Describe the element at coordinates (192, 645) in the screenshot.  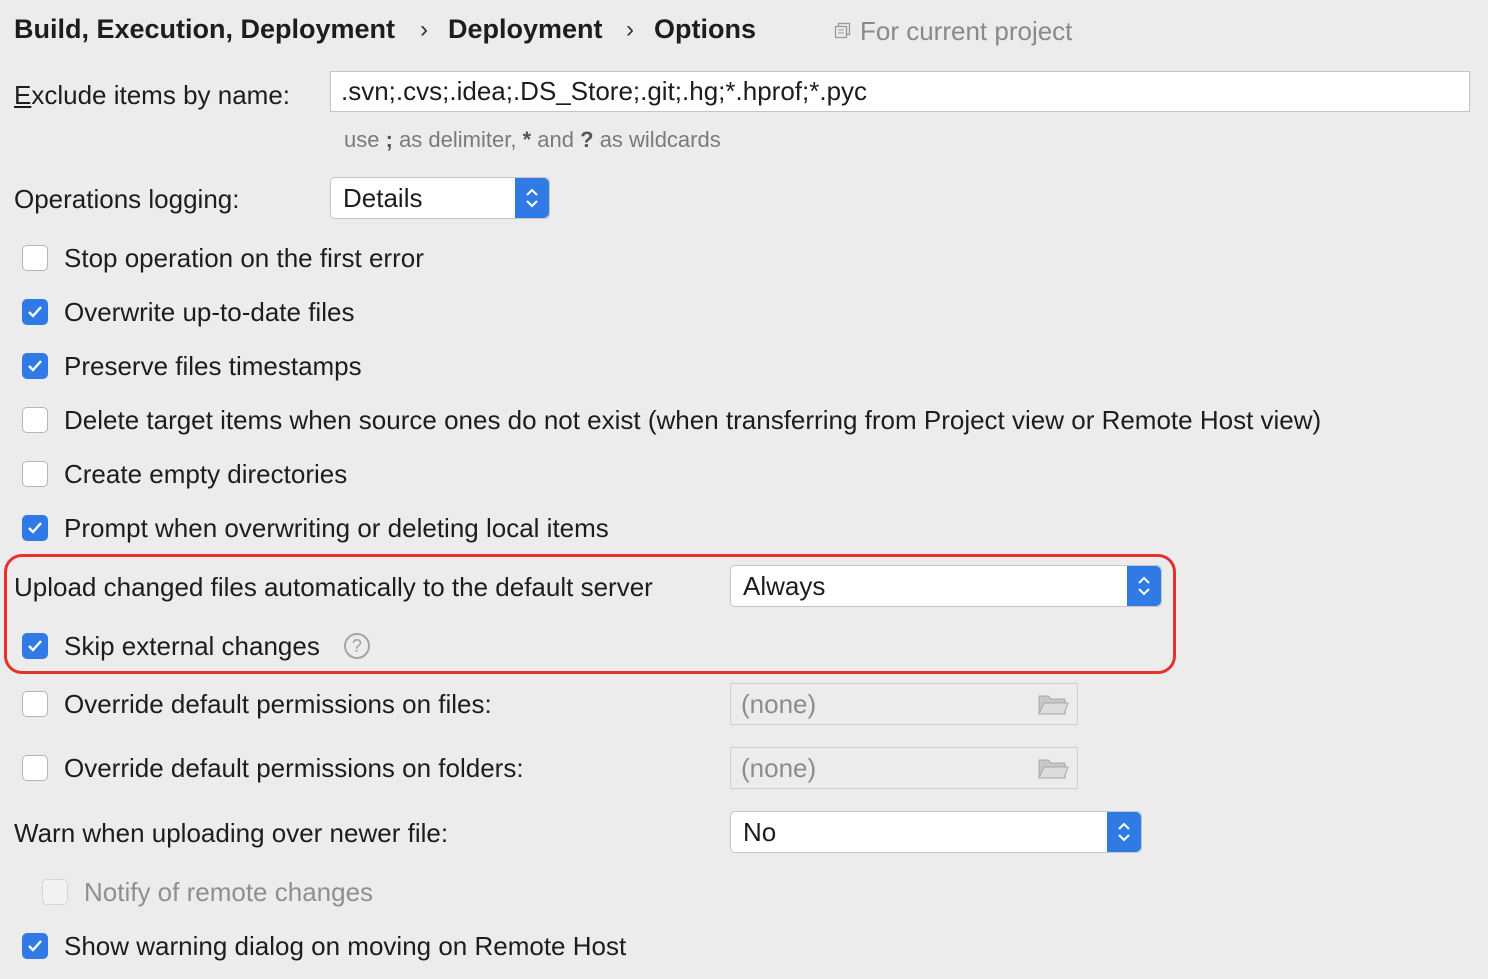
I see `checkbox-label: Skip external changes` at that location.